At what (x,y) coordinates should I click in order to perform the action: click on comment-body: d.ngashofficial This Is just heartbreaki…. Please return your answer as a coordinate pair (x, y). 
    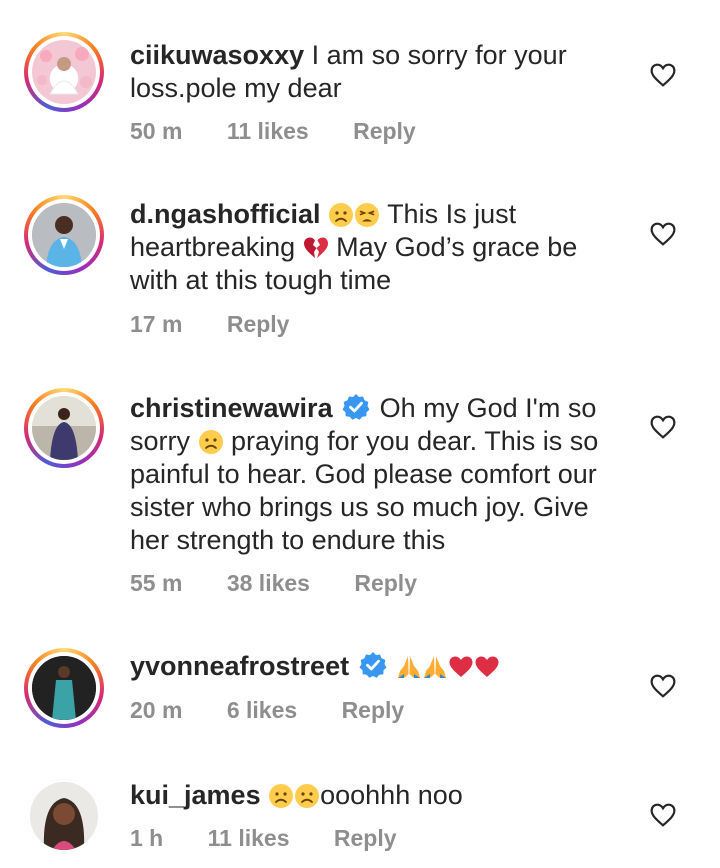
    Looking at the image, I should click on (380, 247).